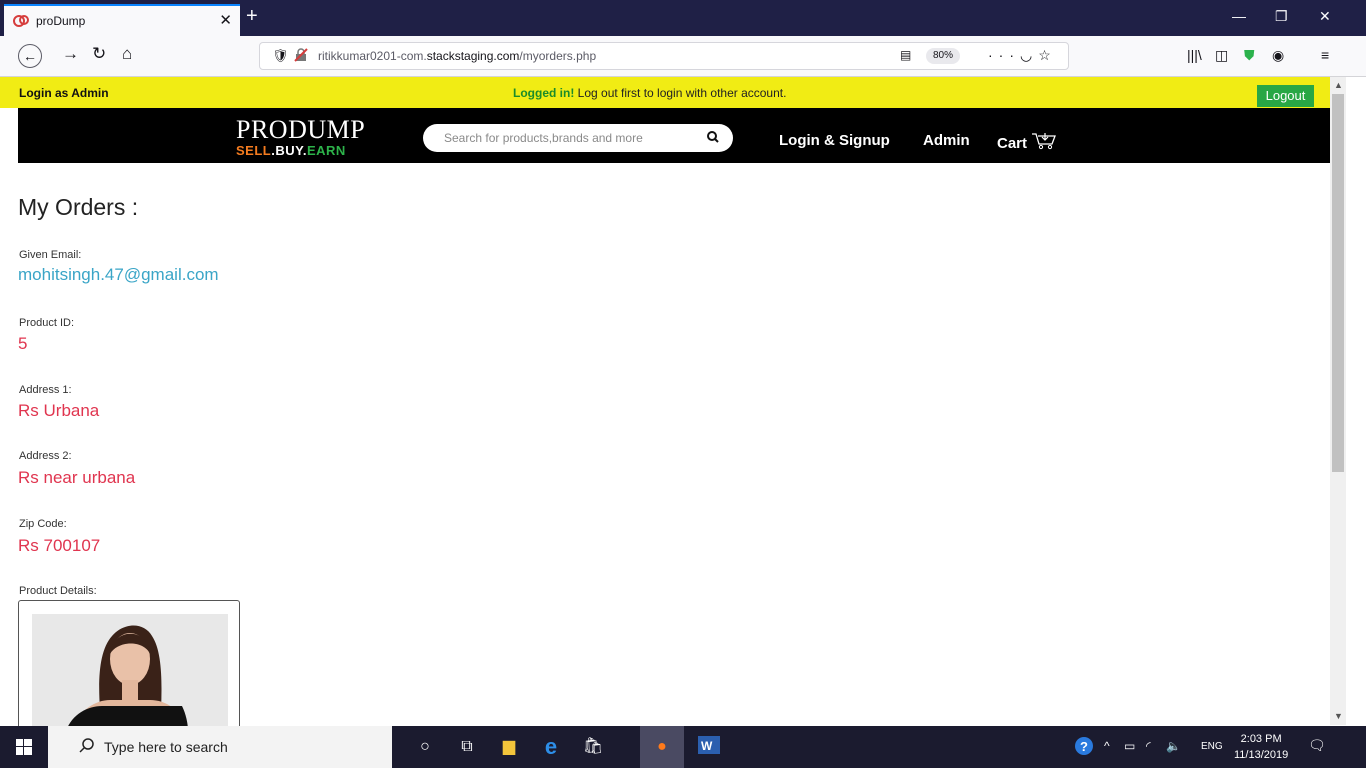 This screenshot has width=1366, height=773. I want to click on show-hidden-icons: ^, so click(1107, 746).